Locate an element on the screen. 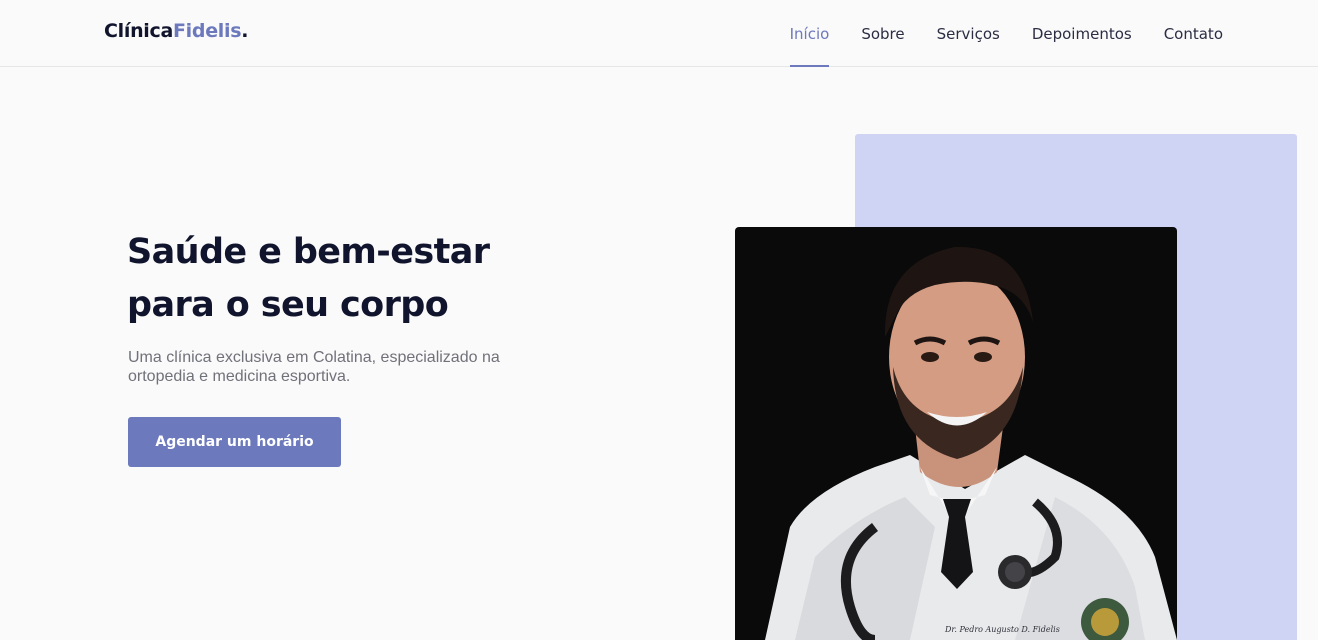 This screenshot has height=640, width=1318. nav-item-depoimentos: Depoimentos is located at coordinates (1082, 33).